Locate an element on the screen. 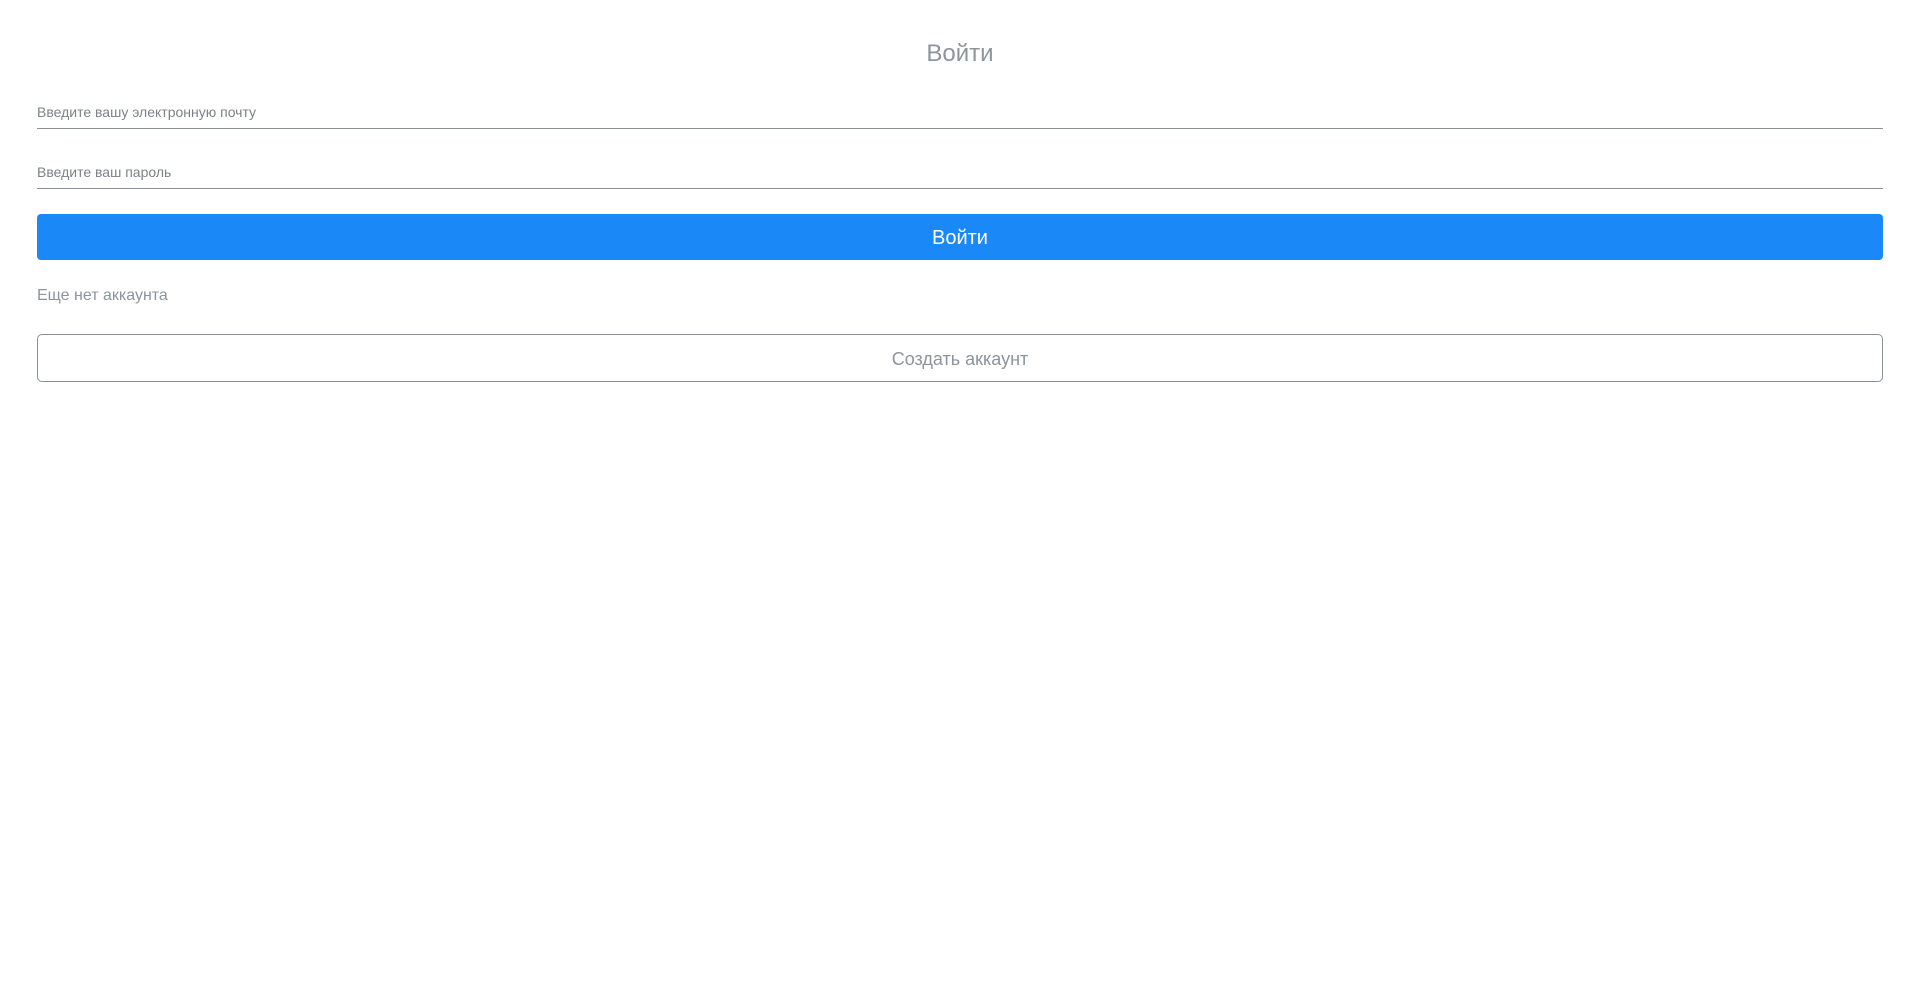 This screenshot has height=993, width=1920. password-field is located at coordinates (960, 172).